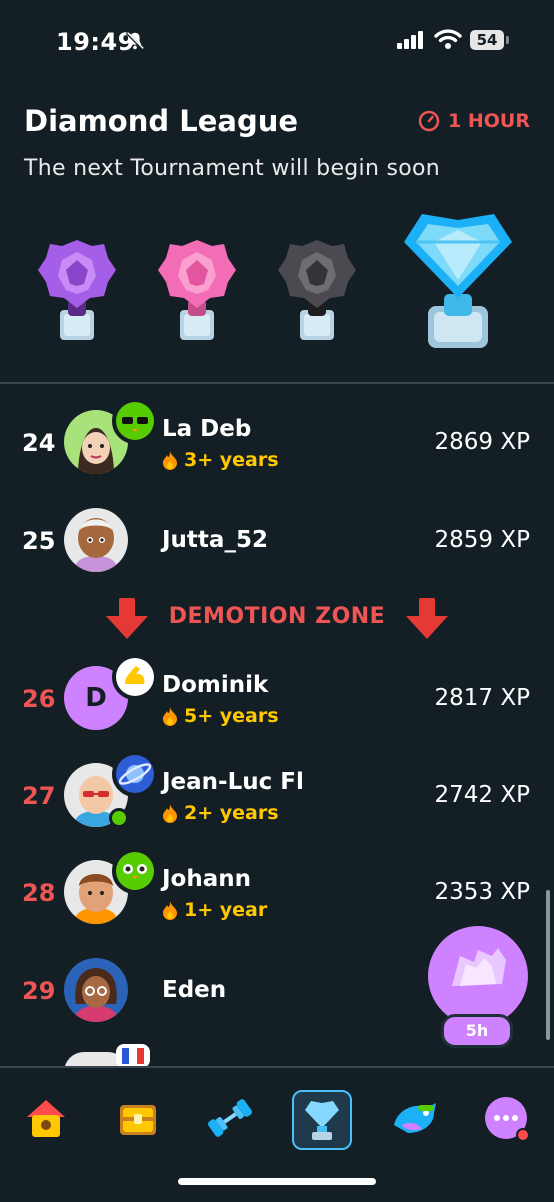 This screenshot has width=554, height=1202. Describe the element at coordinates (277, 699) in the screenshot. I see `leaderboard-row: 26 D Dominik 5+ years 2817 XP` at that location.